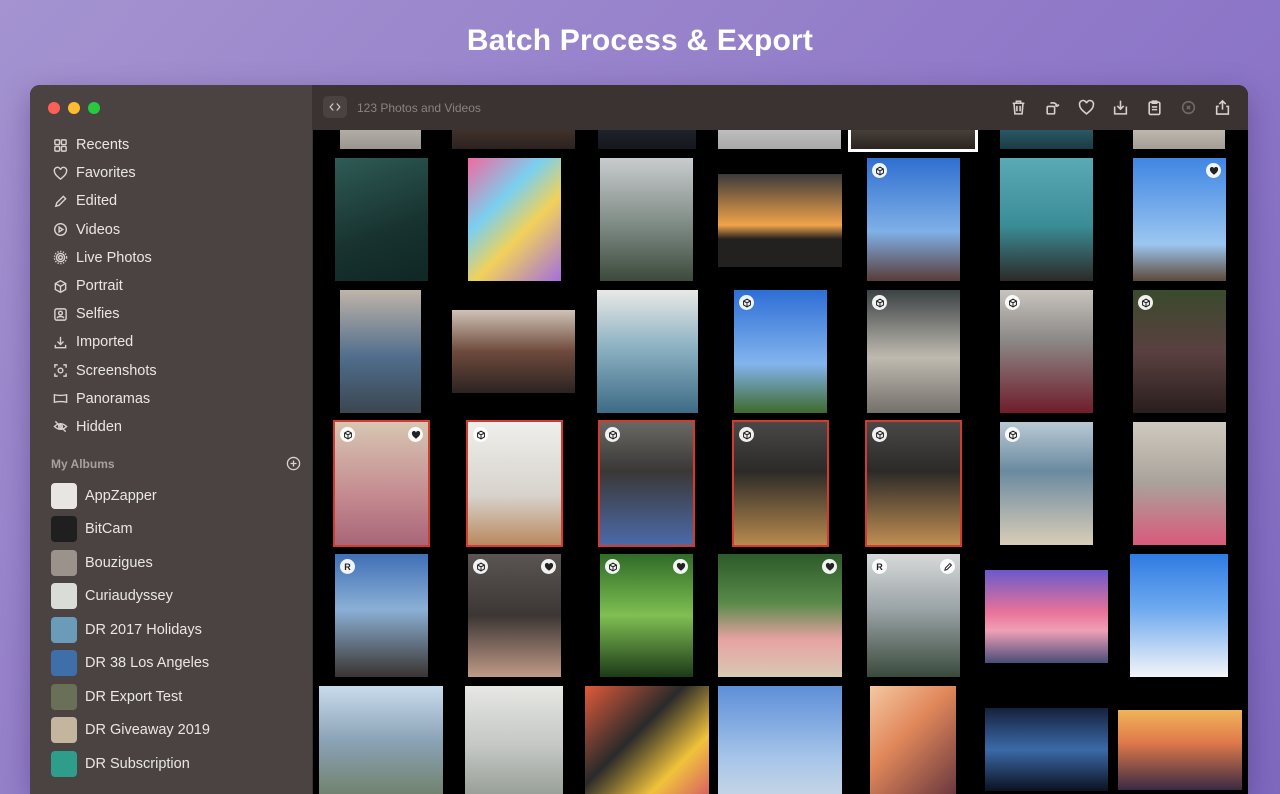 This screenshot has width=1280, height=794. I want to click on sidebar-item-screenshots: Screenshots, so click(171, 371).